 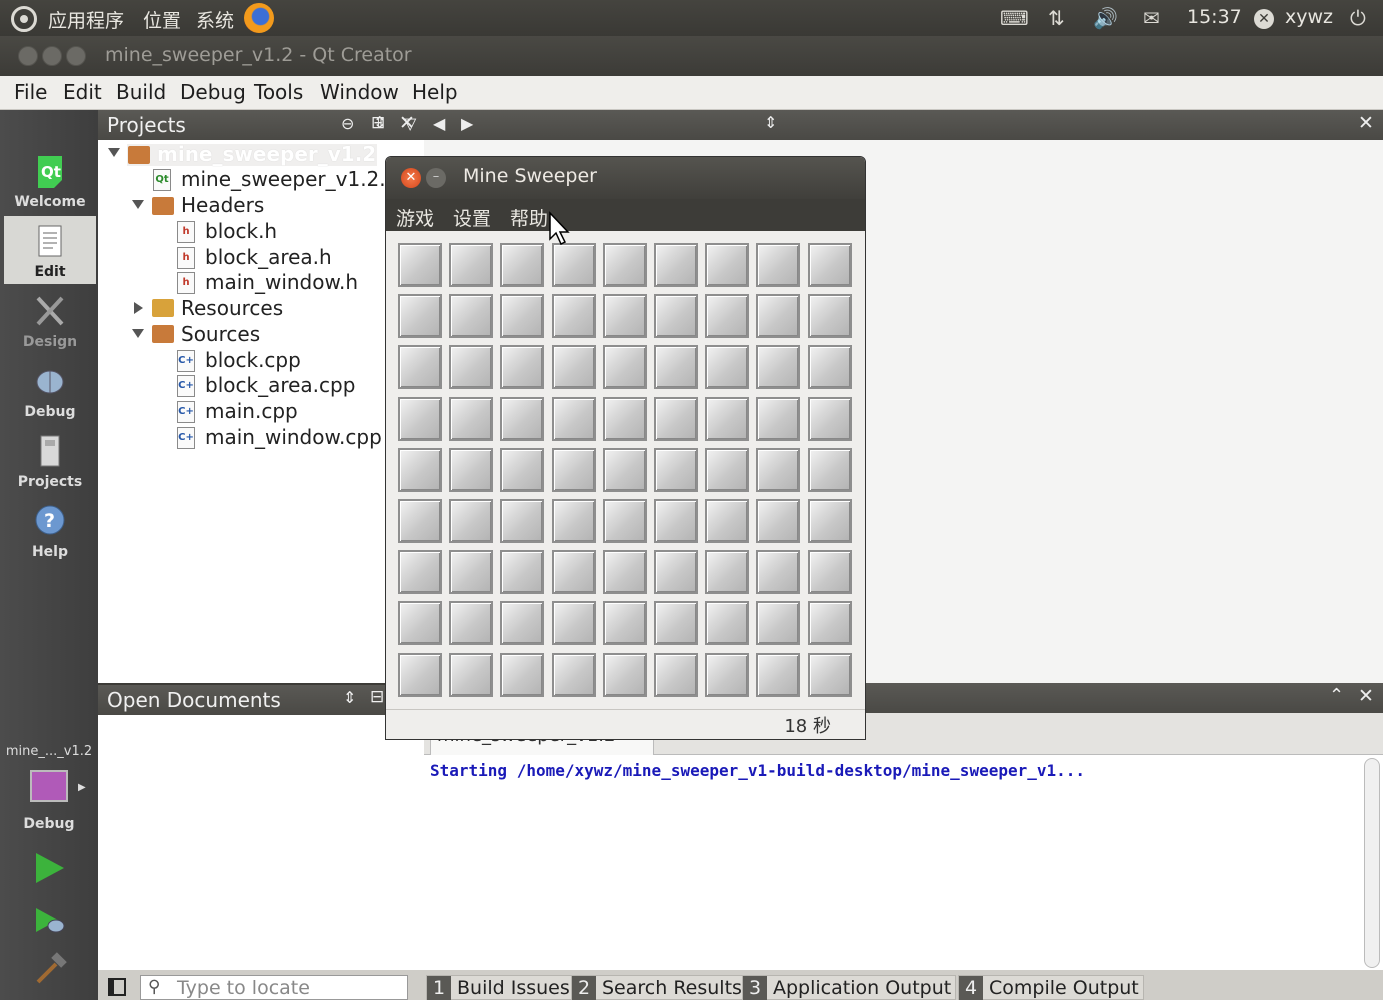 I want to click on collapse-arrow-icon, so click(x=138, y=308).